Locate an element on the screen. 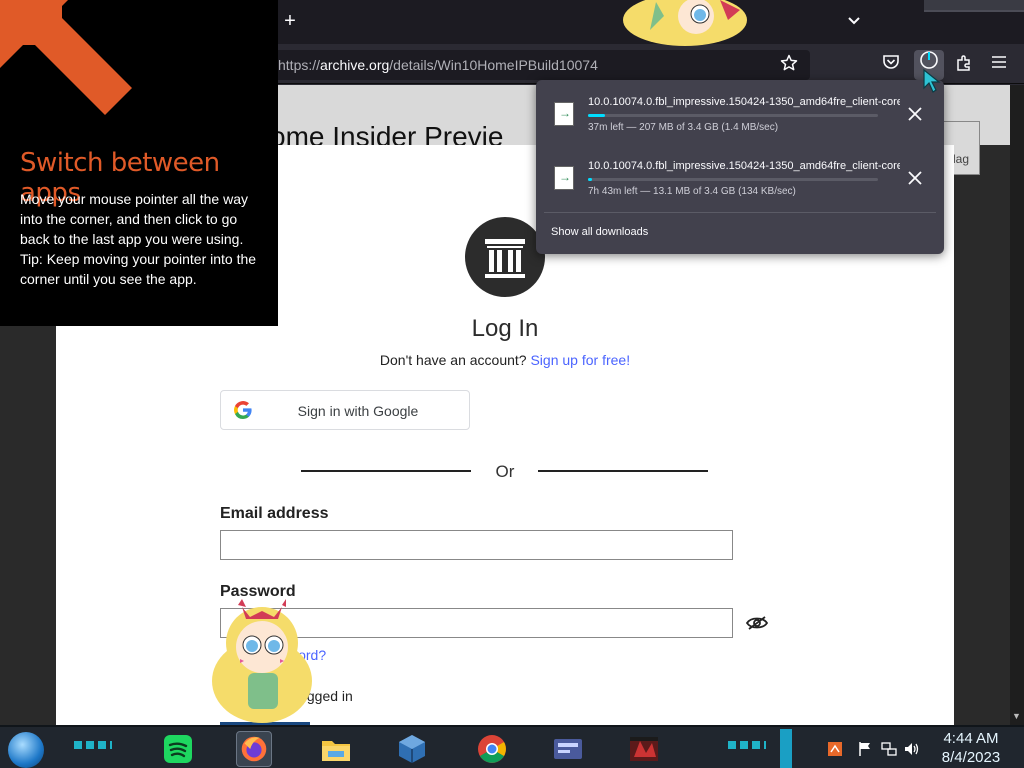  game-icon is located at coordinates (644, 749).